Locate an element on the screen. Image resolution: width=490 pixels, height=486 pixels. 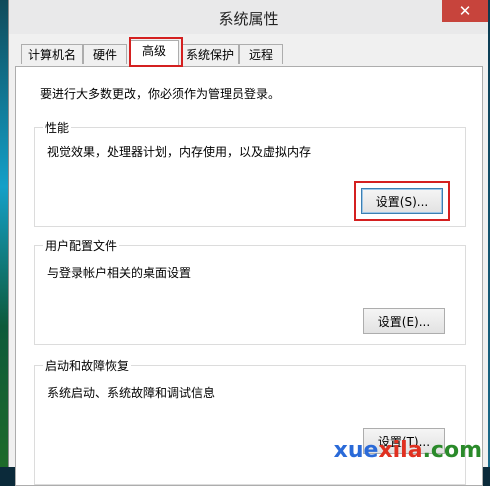
close-button: ✕ is located at coordinates (465, 11).